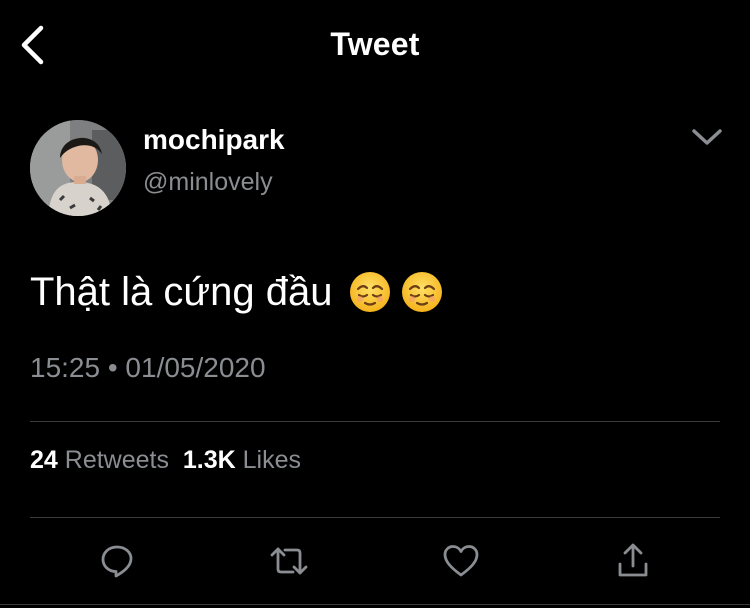  I want to click on retweets-stat: 24 Retweets, so click(99, 460).